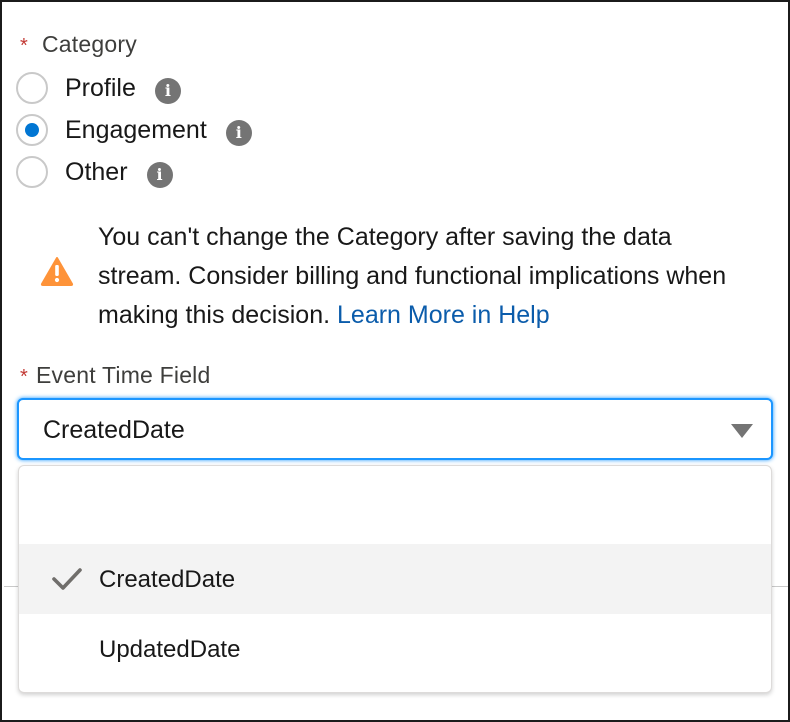 The image size is (790, 722). What do you see at coordinates (67, 581) in the screenshot?
I see `checkmark-icon` at bounding box center [67, 581].